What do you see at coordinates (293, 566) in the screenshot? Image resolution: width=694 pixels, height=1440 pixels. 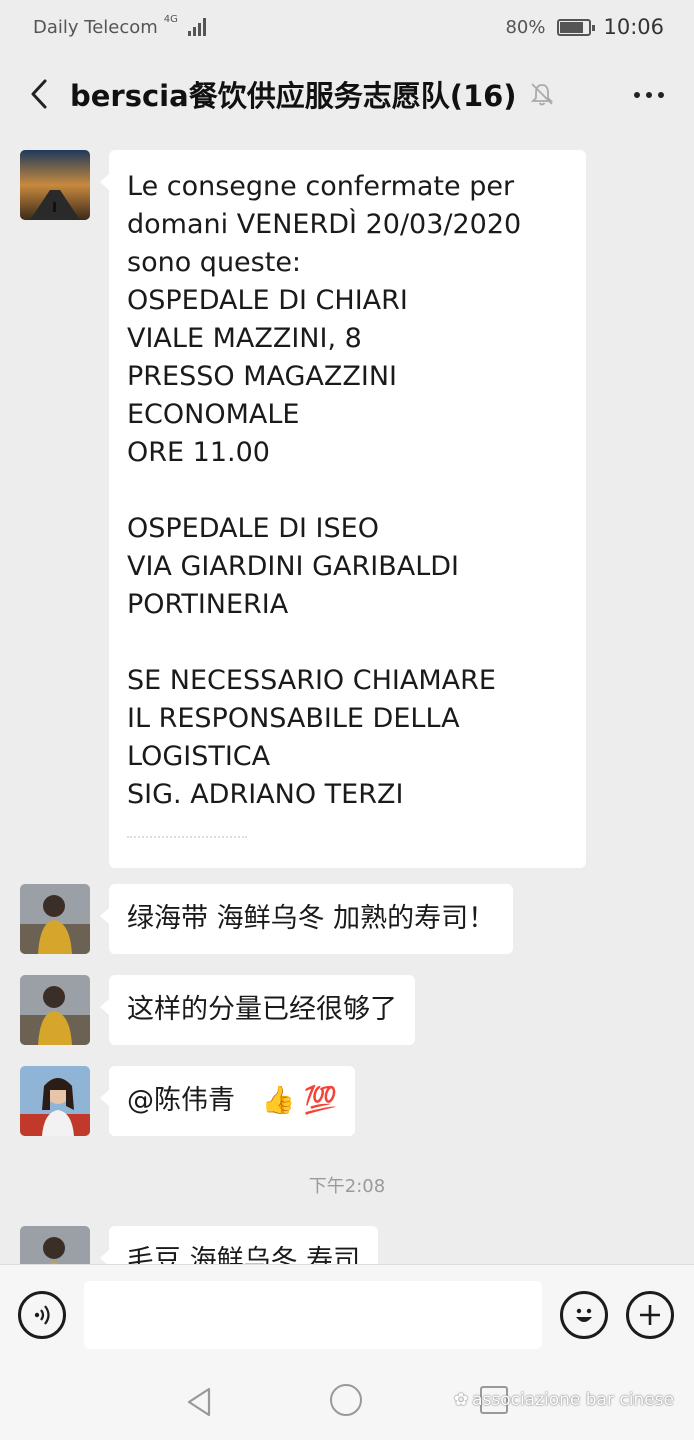 I see `message-line: VIA GIARDINI GARIBALDI` at bounding box center [293, 566].